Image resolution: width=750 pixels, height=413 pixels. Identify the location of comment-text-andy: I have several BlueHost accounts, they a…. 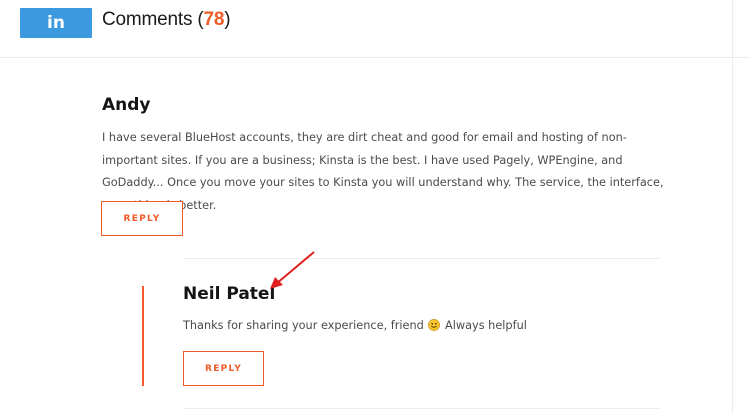
(383, 171).